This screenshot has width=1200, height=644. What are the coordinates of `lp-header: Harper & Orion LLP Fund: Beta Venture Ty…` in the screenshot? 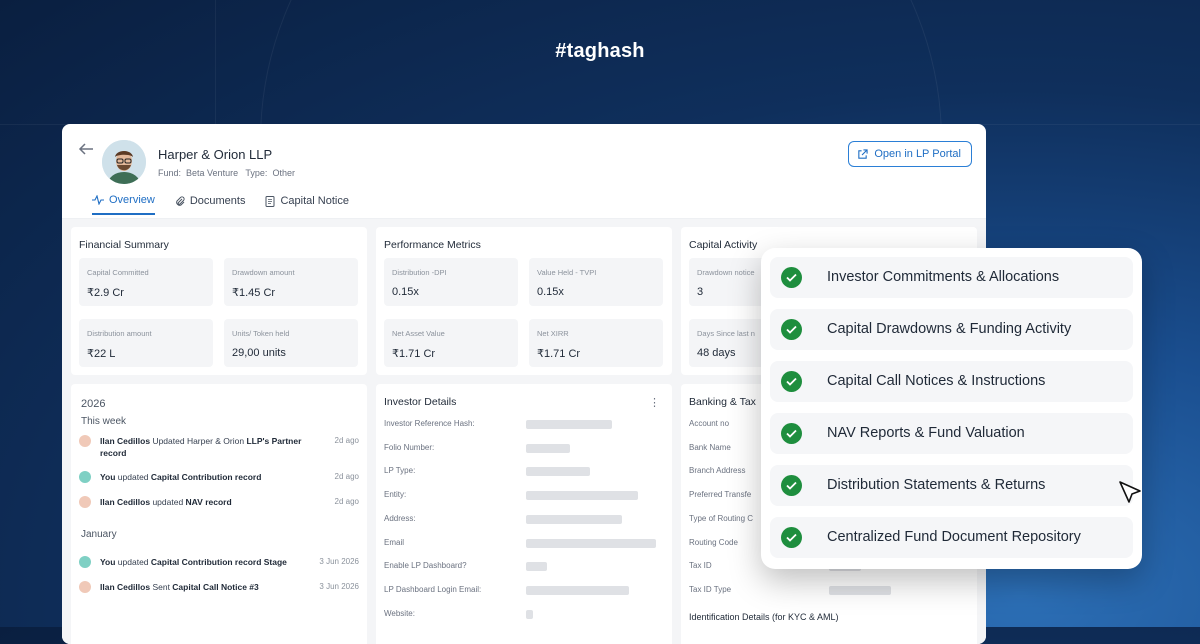 It's located at (524, 171).